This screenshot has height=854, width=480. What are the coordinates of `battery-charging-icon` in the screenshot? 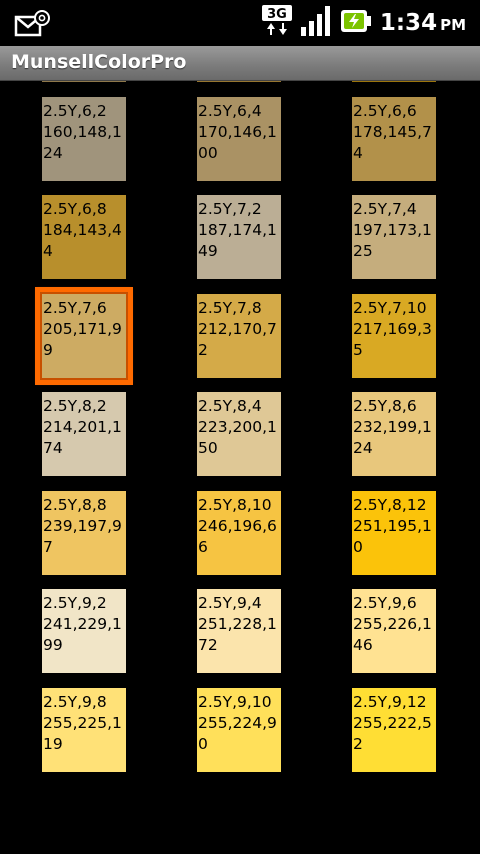 It's located at (356, 23).